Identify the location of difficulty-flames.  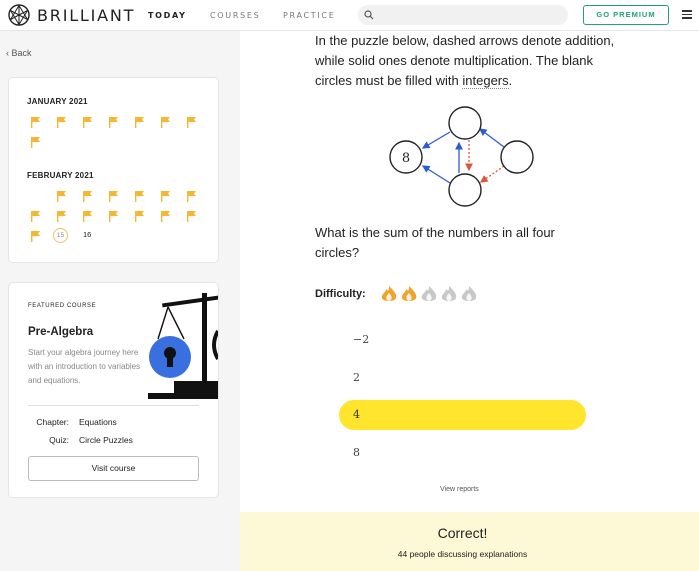
(429, 293).